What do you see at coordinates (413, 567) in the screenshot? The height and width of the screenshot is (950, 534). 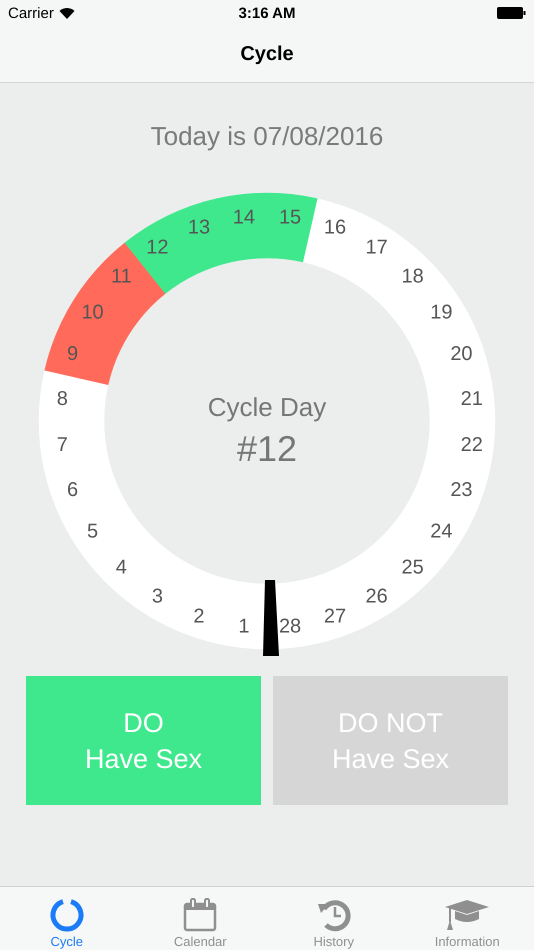 I see `day-number: 25` at bounding box center [413, 567].